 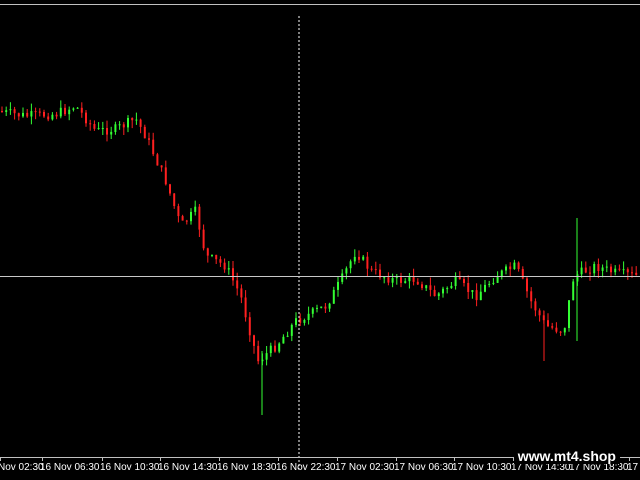 I want to click on time-axis-label: 16 Nov 22:30, so click(x=306, y=467).